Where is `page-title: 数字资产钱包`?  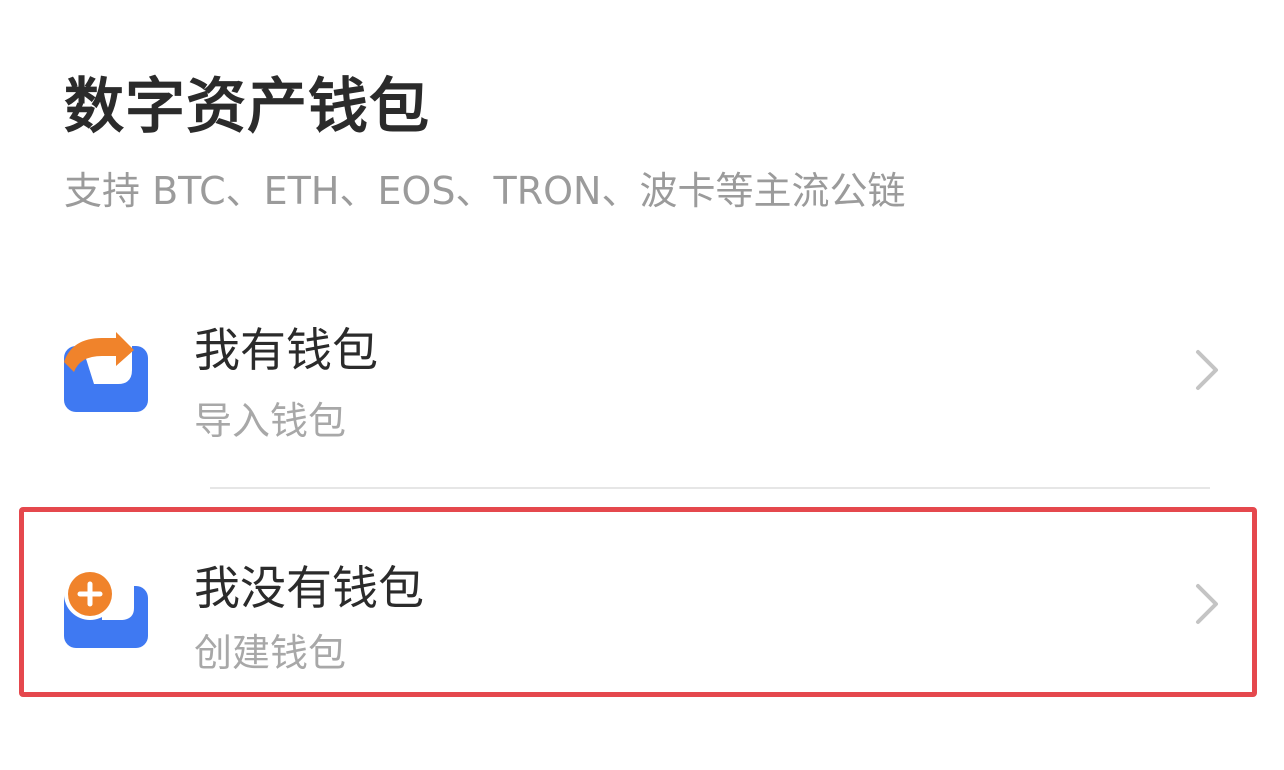
page-title: 数字资产钱包 is located at coordinates (247, 107).